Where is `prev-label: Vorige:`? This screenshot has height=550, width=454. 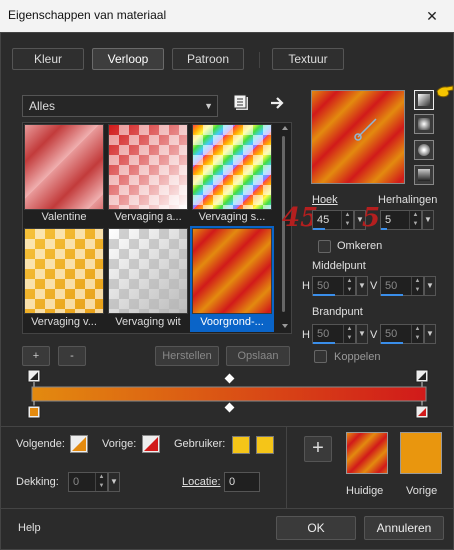
prev-label: Vorige: is located at coordinates (119, 444).